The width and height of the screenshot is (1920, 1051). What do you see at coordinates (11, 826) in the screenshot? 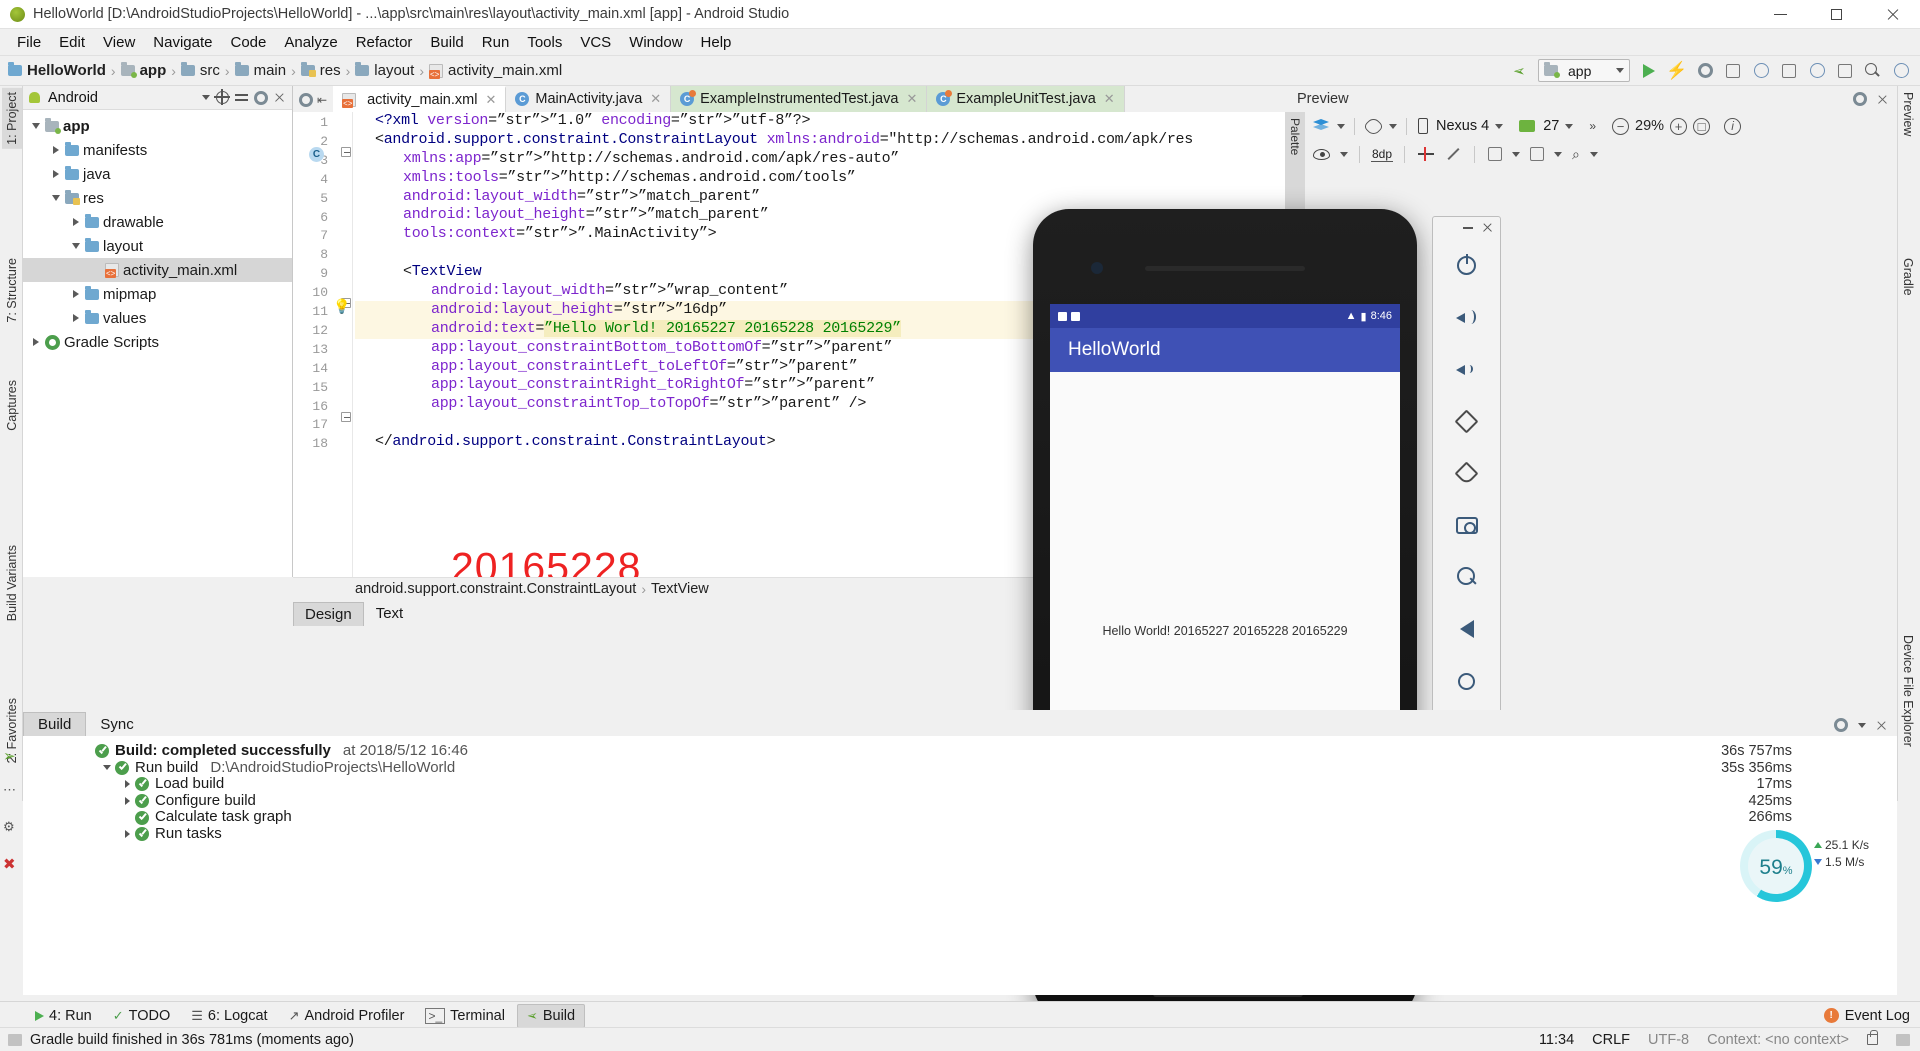
I see `settings-icon: ⚙` at bounding box center [11, 826].